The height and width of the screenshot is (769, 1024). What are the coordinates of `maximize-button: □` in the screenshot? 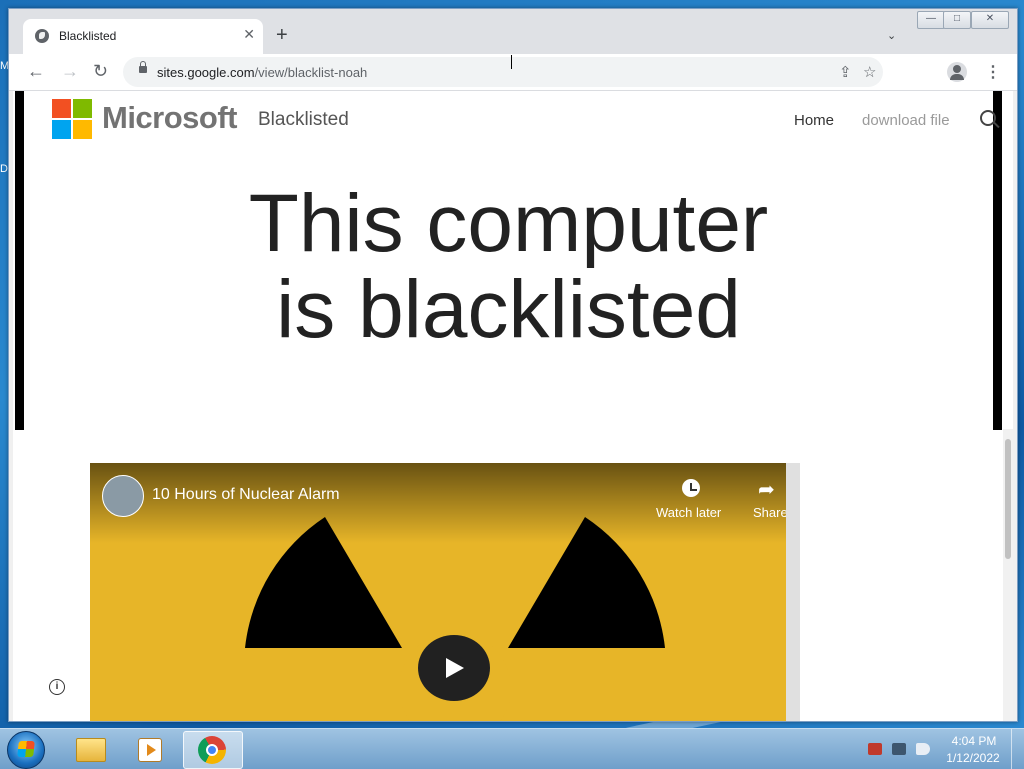 It's located at (957, 20).